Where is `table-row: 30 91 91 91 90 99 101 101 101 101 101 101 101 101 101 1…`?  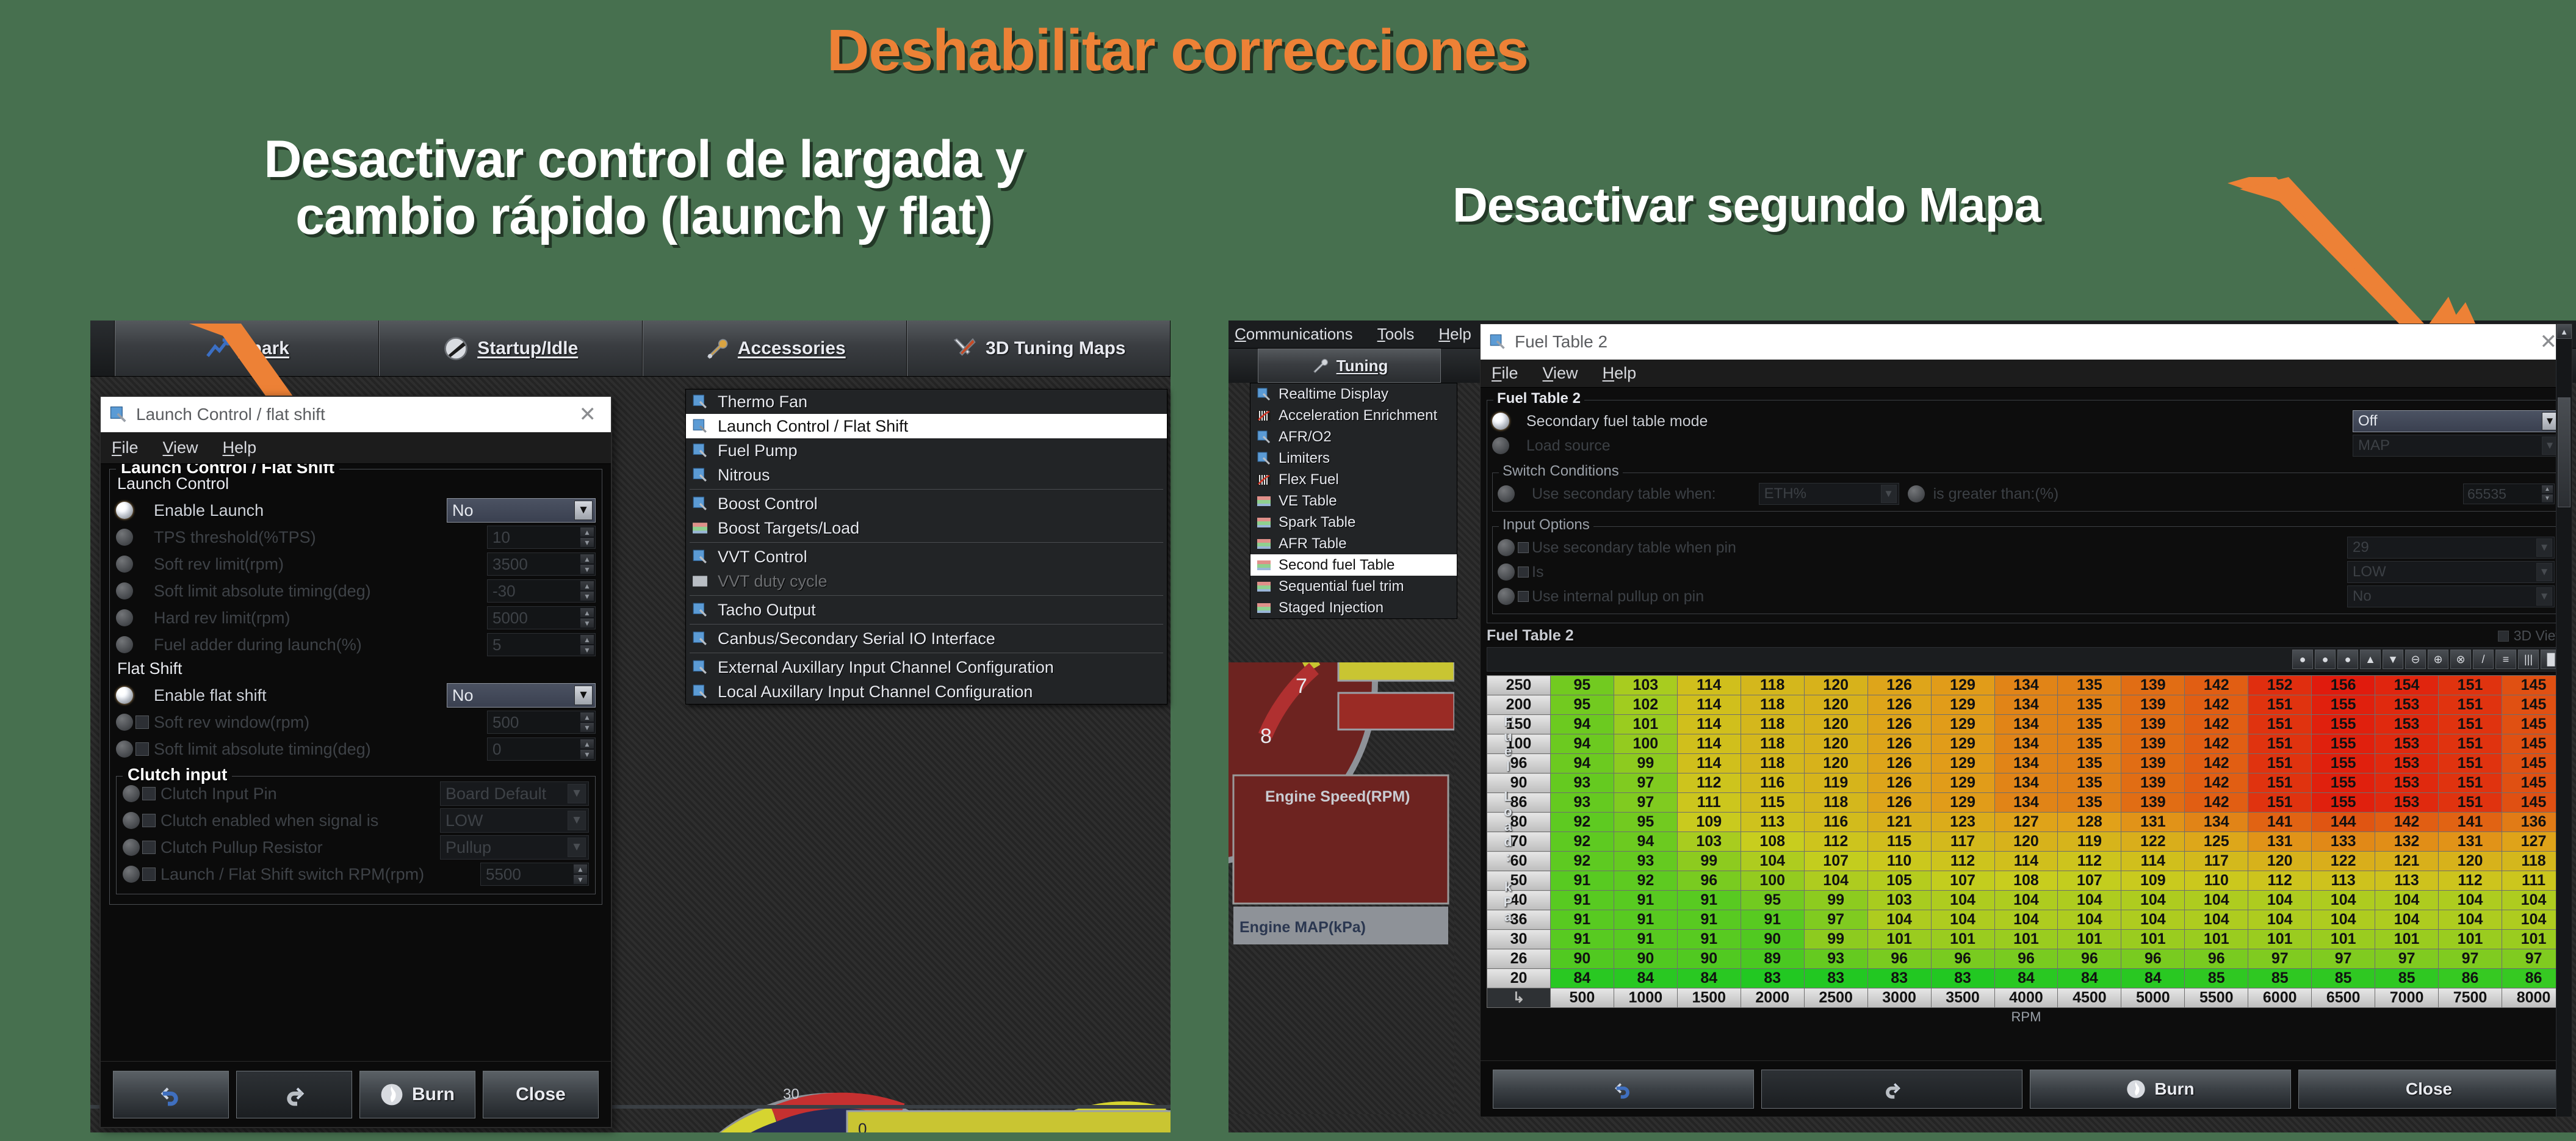
table-row: 30 91 91 91 90 99 101 101 101 101 101 101 101 101 101 1… is located at coordinates (2026, 939).